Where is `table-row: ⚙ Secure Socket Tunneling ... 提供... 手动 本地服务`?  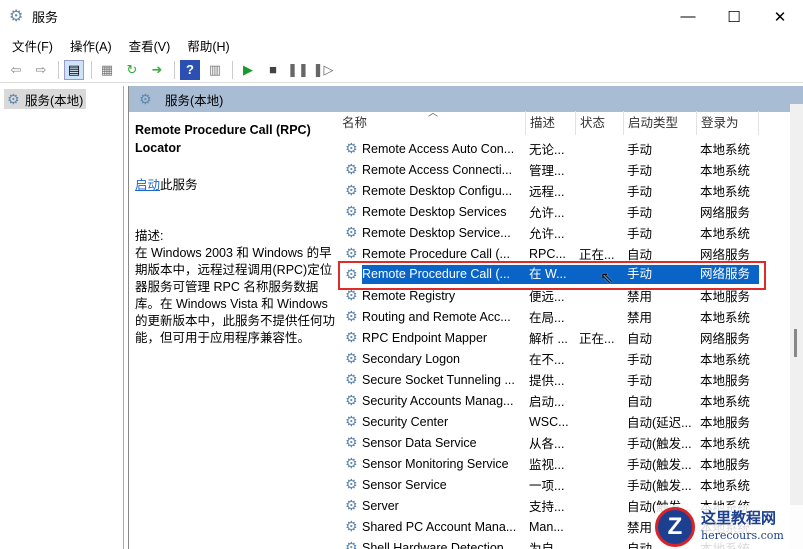
table-row: ⚙ Secure Socket Tunneling ... 提供... 手动 本地服务 is located at coordinates (569, 379).